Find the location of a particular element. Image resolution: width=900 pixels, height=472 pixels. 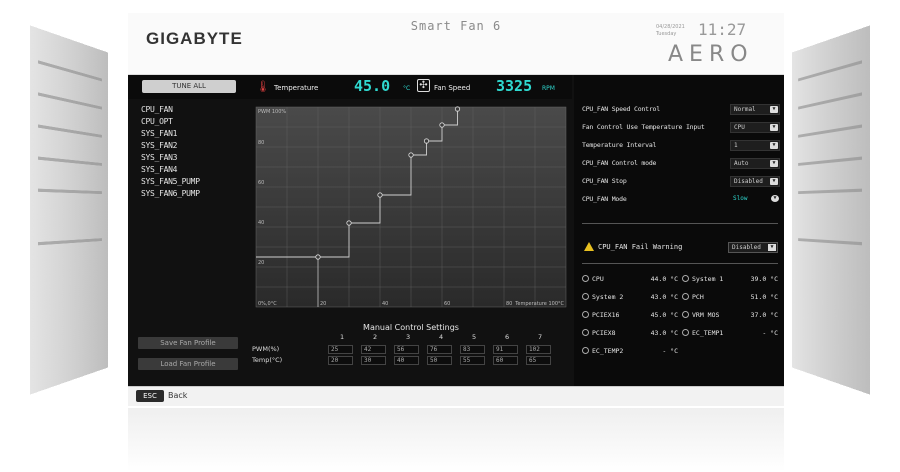

setting-temp-interval: Temperature Interval 1 ▼ is located at coordinates (681, 145).